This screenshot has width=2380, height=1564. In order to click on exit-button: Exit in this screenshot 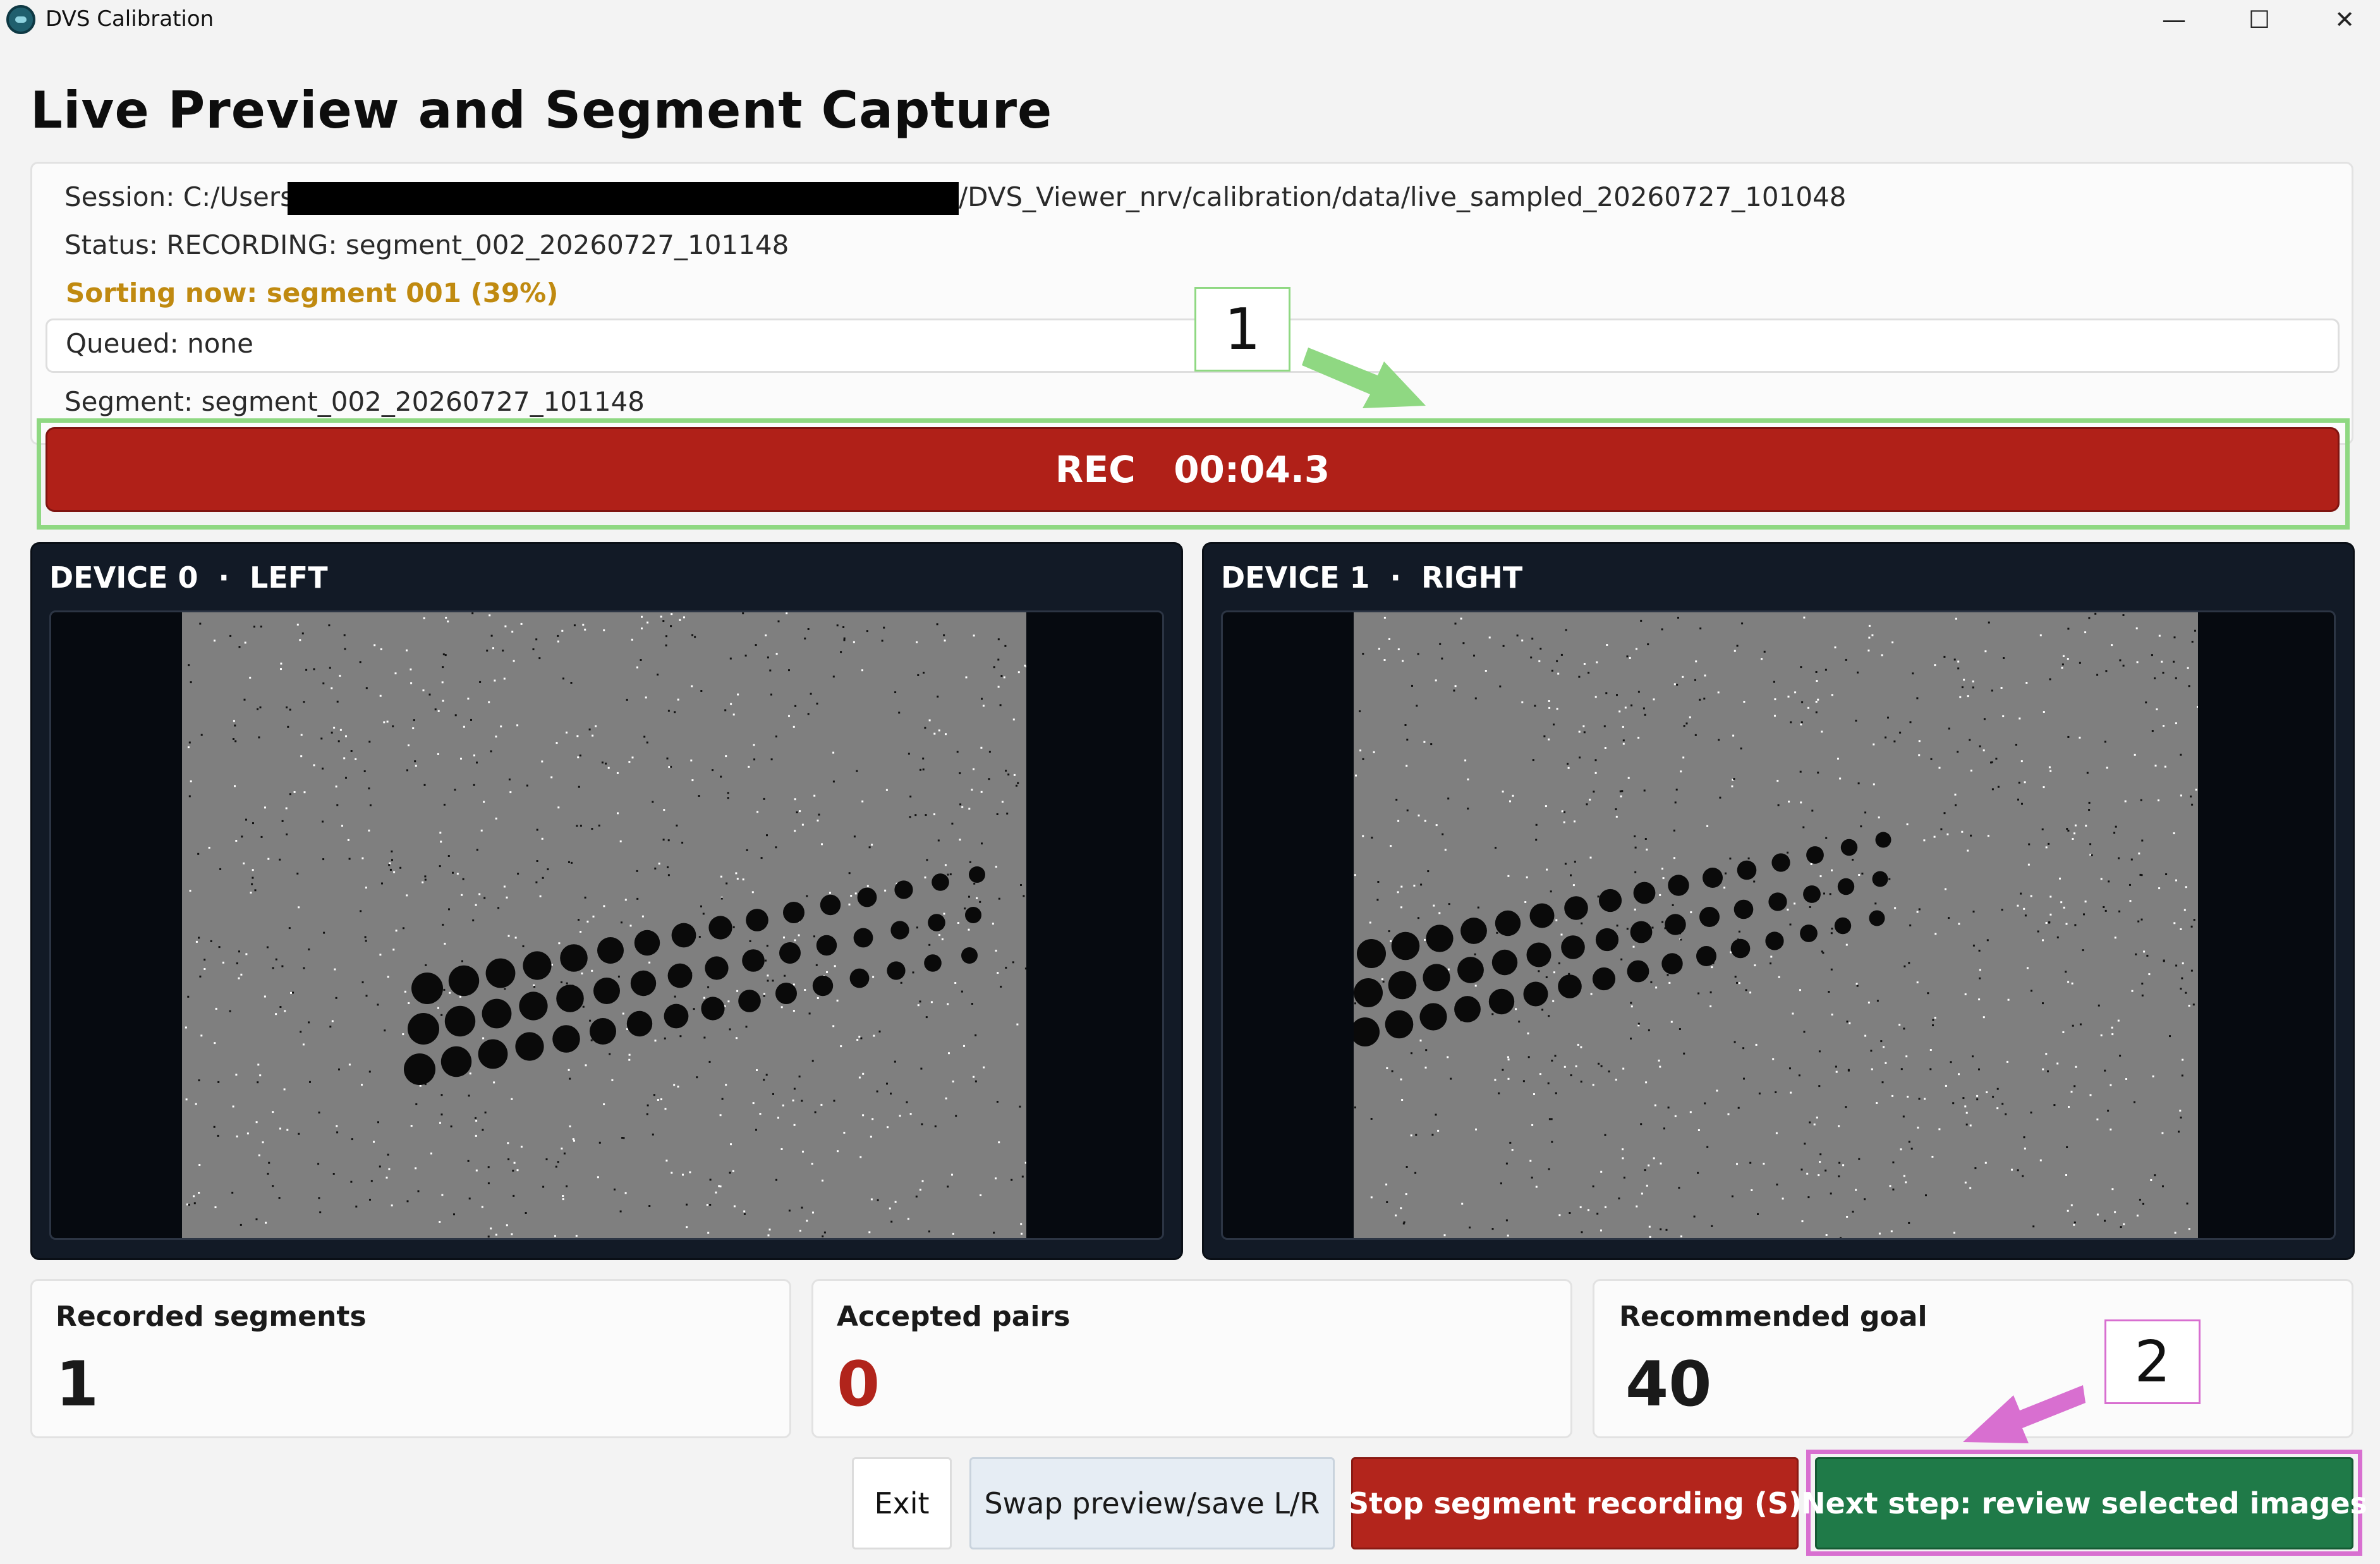, I will do `click(902, 1503)`.